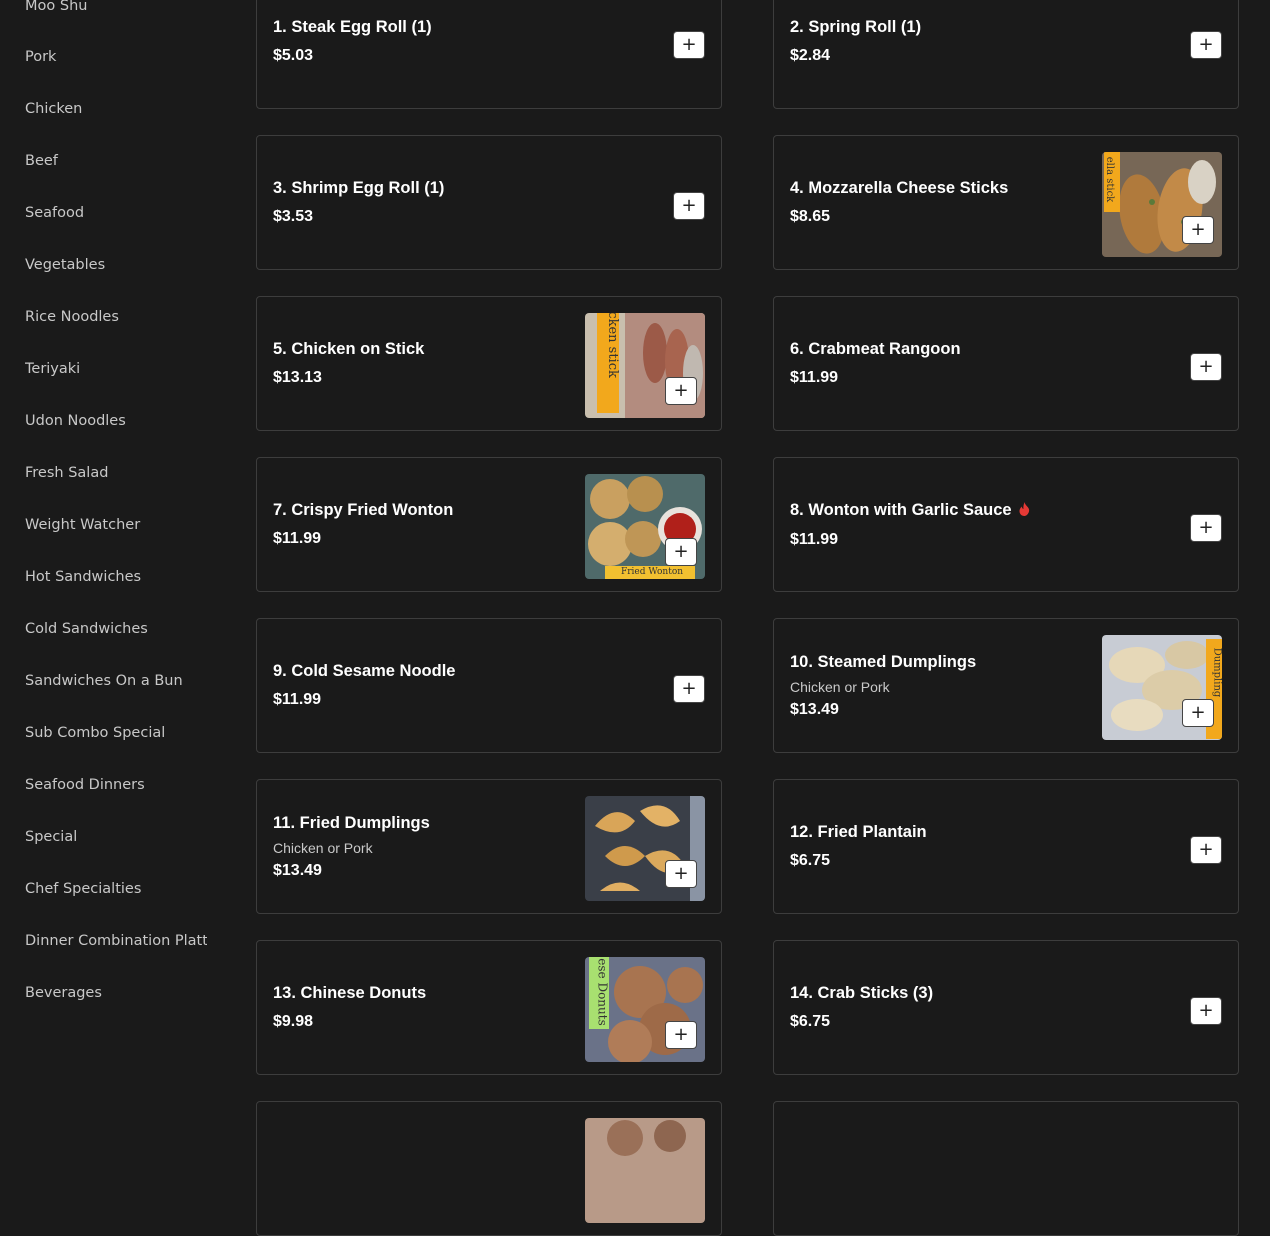  I want to click on sidebar-item-vegetables: Vegetables, so click(116, 265).